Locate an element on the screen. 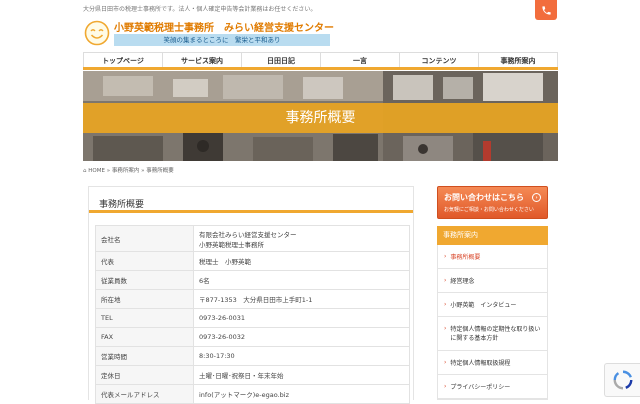  sidebar-item-regulations: › 特定個人情報取扱規程 is located at coordinates (492, 363).